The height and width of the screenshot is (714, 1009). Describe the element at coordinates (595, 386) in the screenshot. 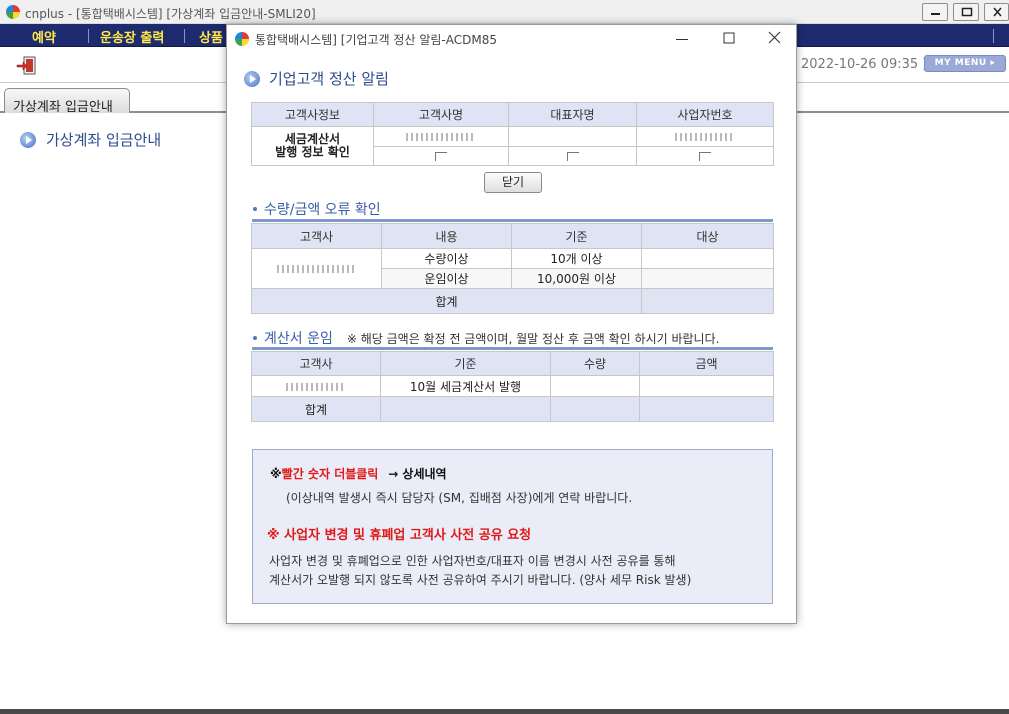

I see `quantity-value` at that location.